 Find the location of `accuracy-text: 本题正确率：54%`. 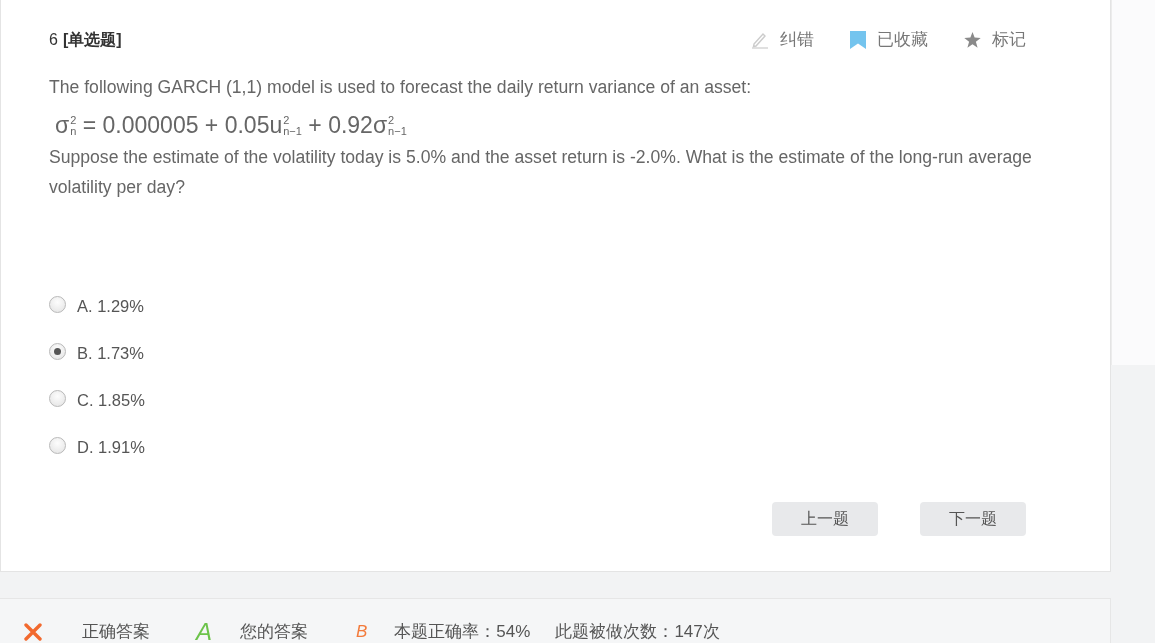

accuracy-text: 本题正确率：54% is located at coordinates (462, 632).